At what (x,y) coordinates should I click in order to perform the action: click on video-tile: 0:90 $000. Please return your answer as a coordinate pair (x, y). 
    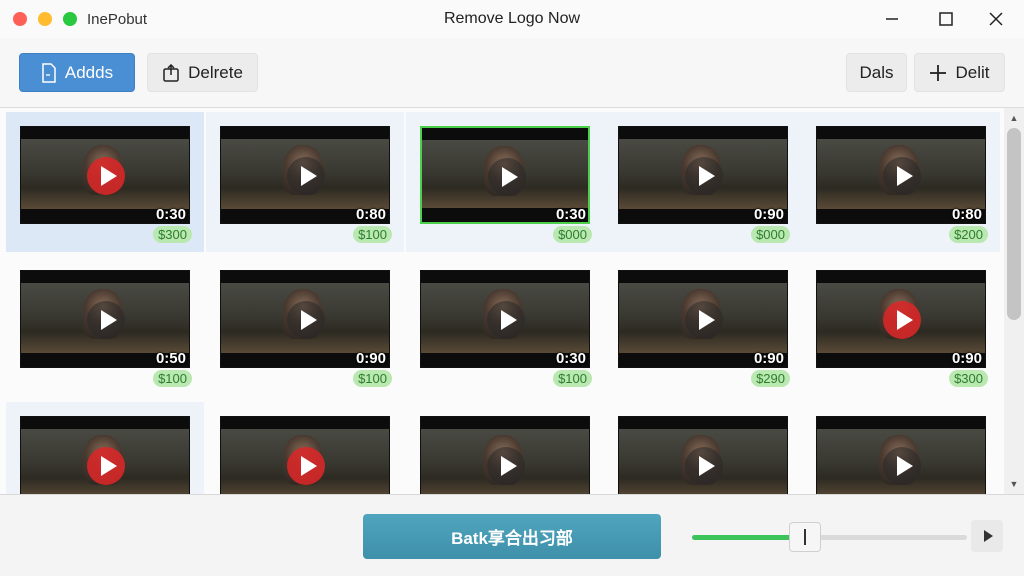
    Looking at the image, I should click on (703, 182).